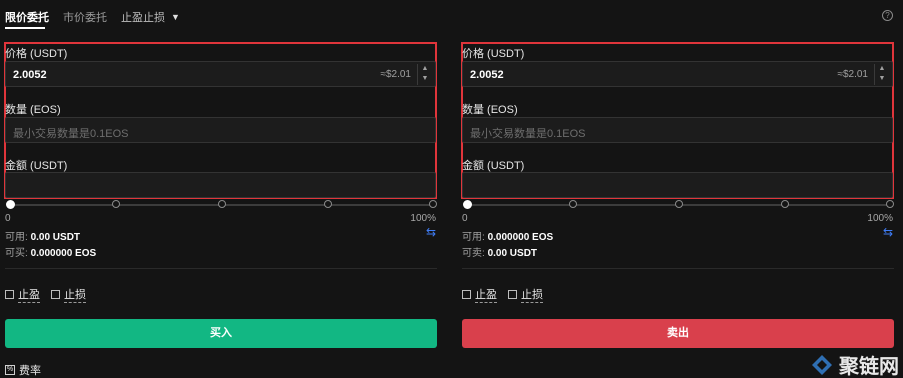  I want to click on available-balance: 可用: 0.000000 EOS, so click(507, 235).